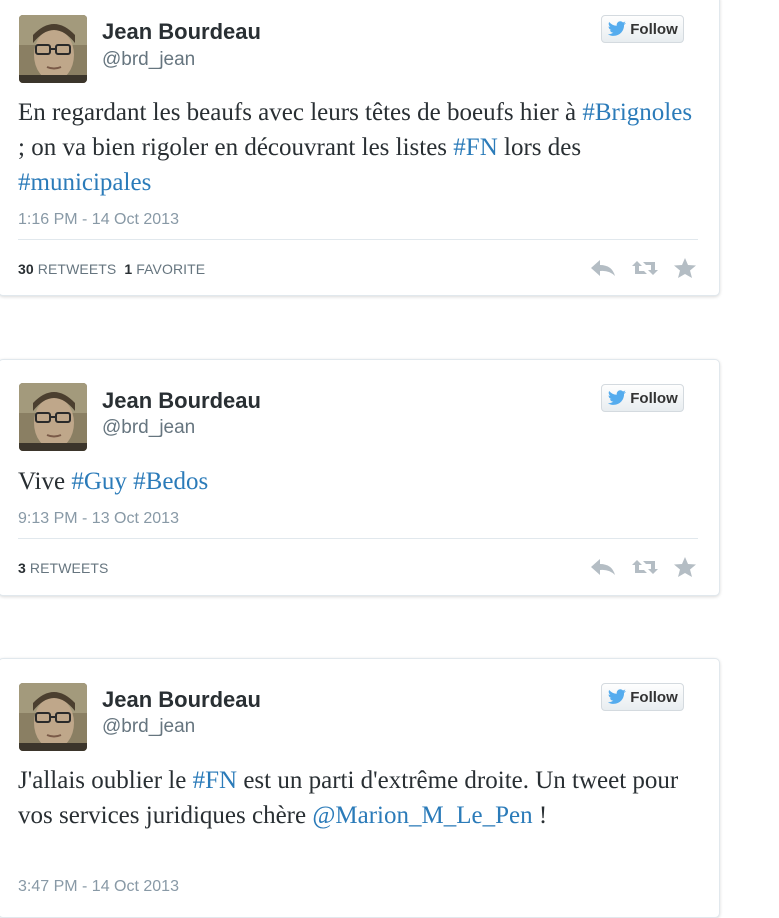 Image resolution: width=779 pixels, height=918 pixels. Describe the element at coordinates (98, 220) in the screenshot. I see `tweet-timestamp: 1:16 PM - 14 Oct 2013` at that location.